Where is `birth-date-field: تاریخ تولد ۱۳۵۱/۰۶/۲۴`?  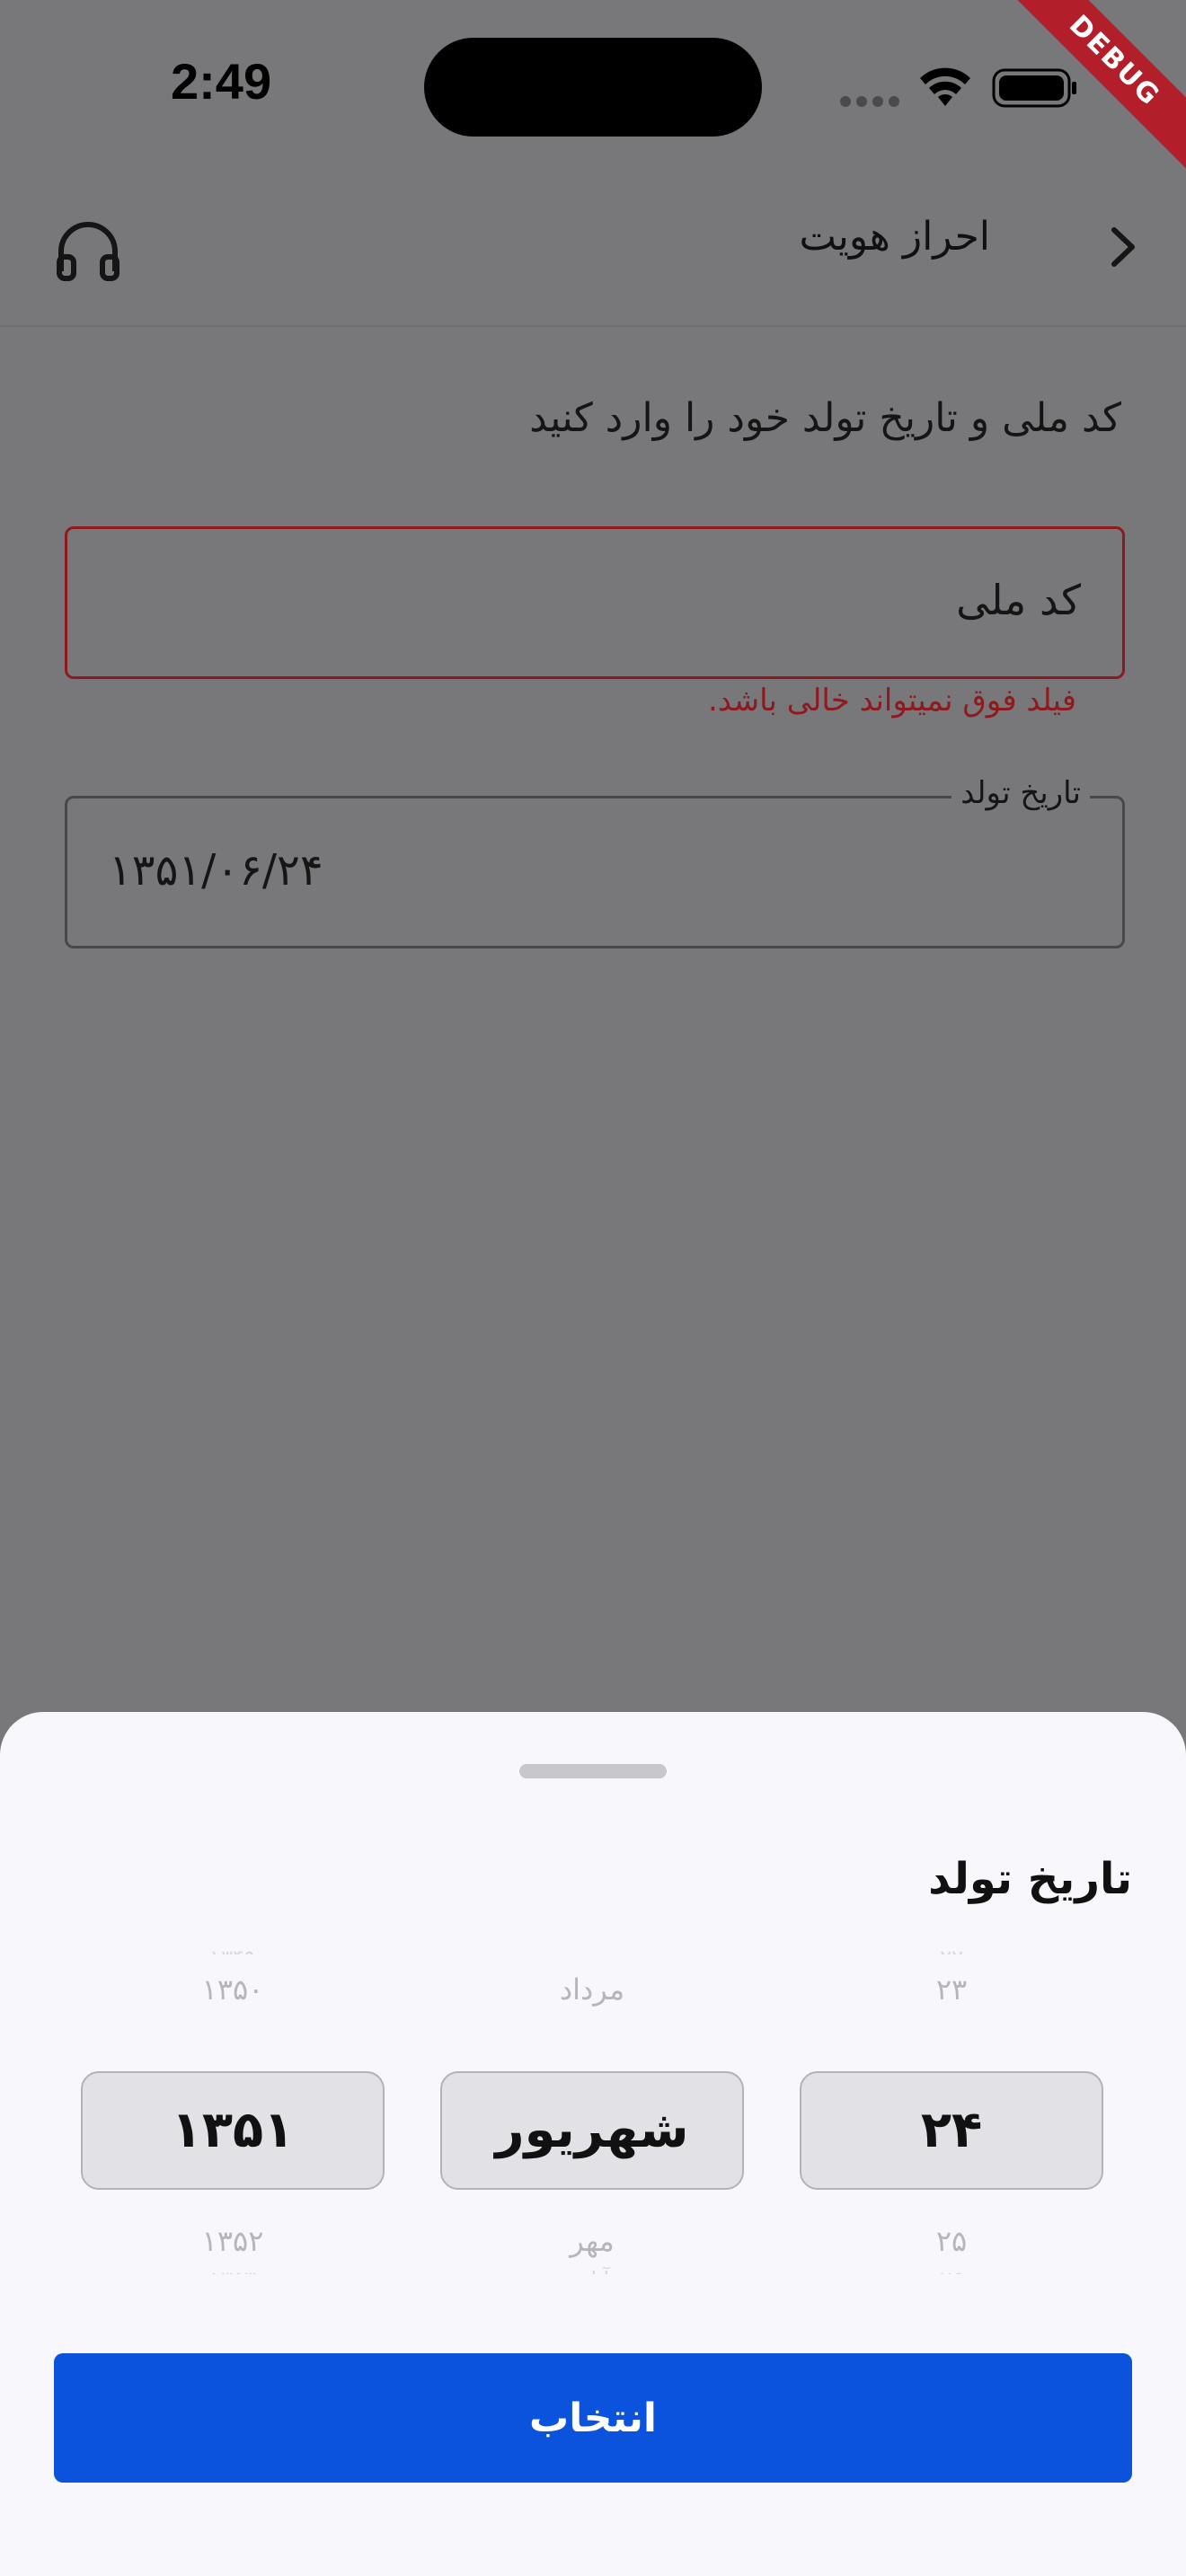
birth-date-field: تاریخ تولد ۱۳۵۱/۰۶/۲۴ is located at coordinates (595, 861).